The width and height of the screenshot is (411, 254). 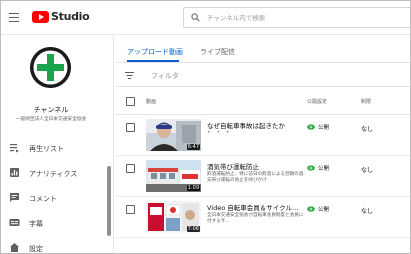 What do you see at coordinates (262, 135) in the screenshot?
I see `table-row: 6:47 なぜ自転車事故は起きたか • • • 公開 なし` at bounding box center [262, 135].